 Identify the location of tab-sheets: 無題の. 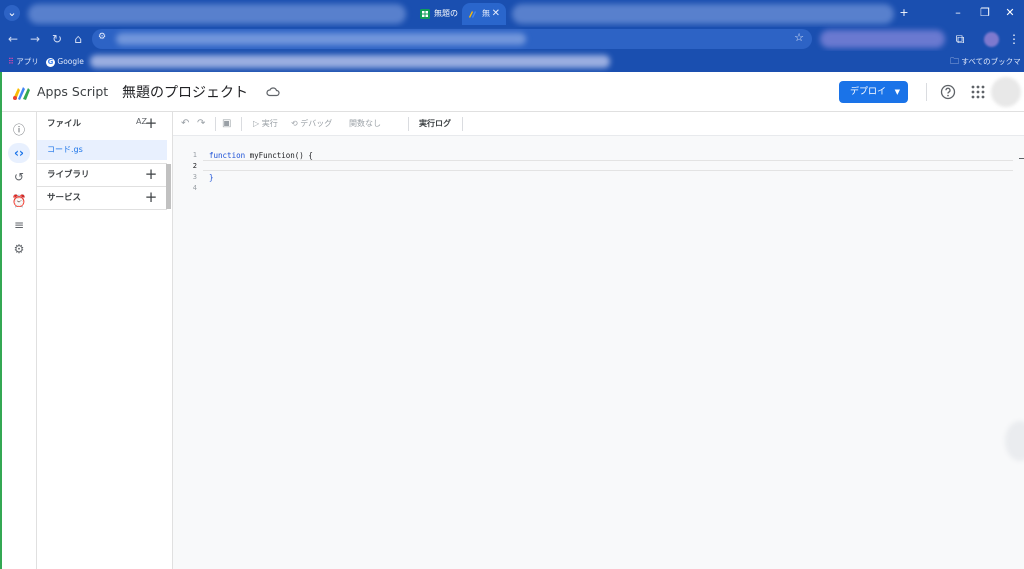
(437, 14).